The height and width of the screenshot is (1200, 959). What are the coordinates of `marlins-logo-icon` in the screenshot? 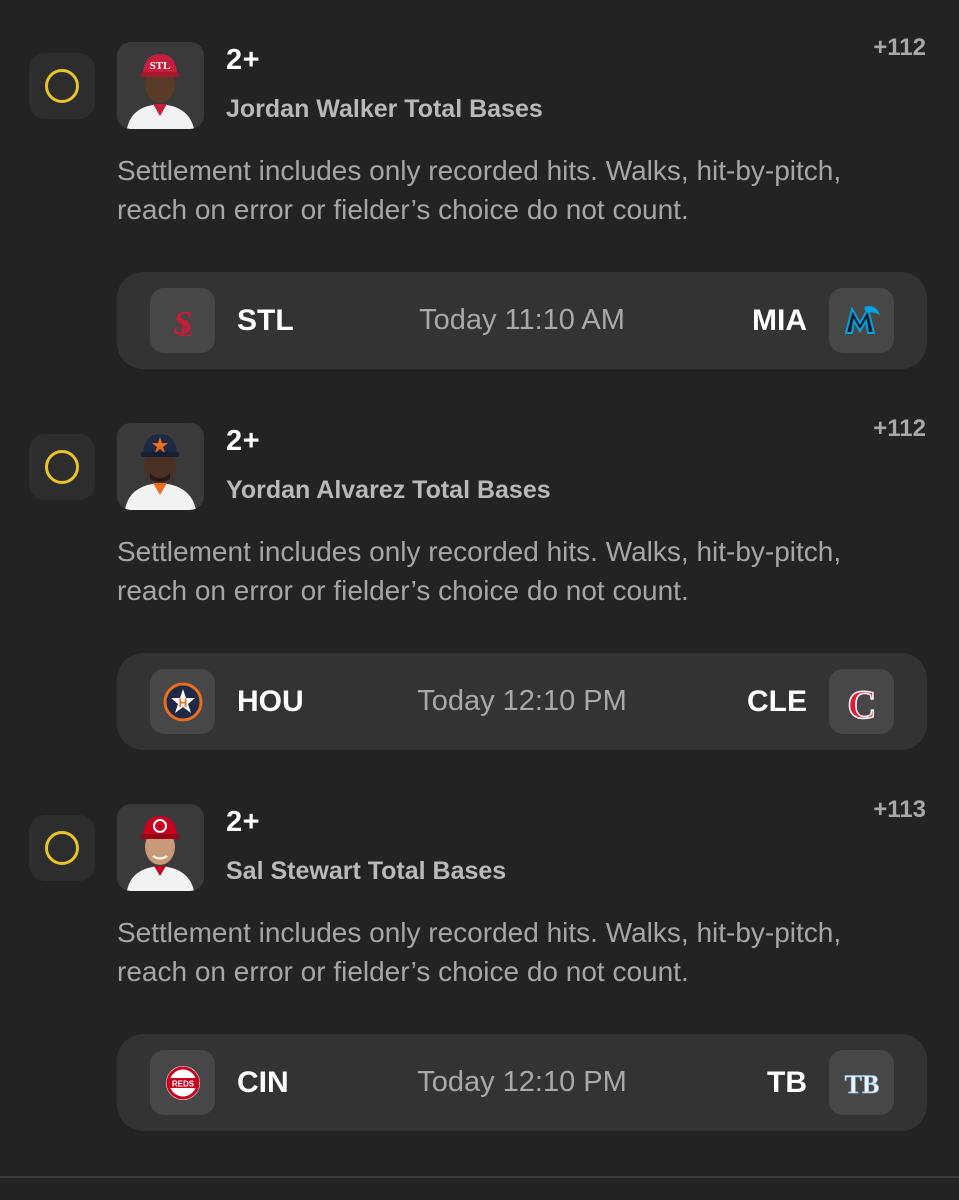 It's located at (861, 320).